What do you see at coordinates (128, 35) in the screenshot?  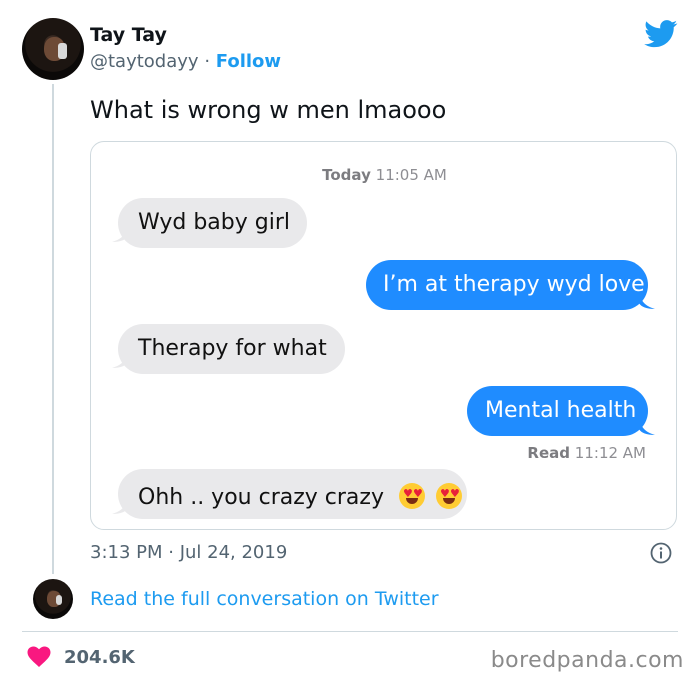 I see `author-name: Tay Tay` at bounding box center [128, 35].